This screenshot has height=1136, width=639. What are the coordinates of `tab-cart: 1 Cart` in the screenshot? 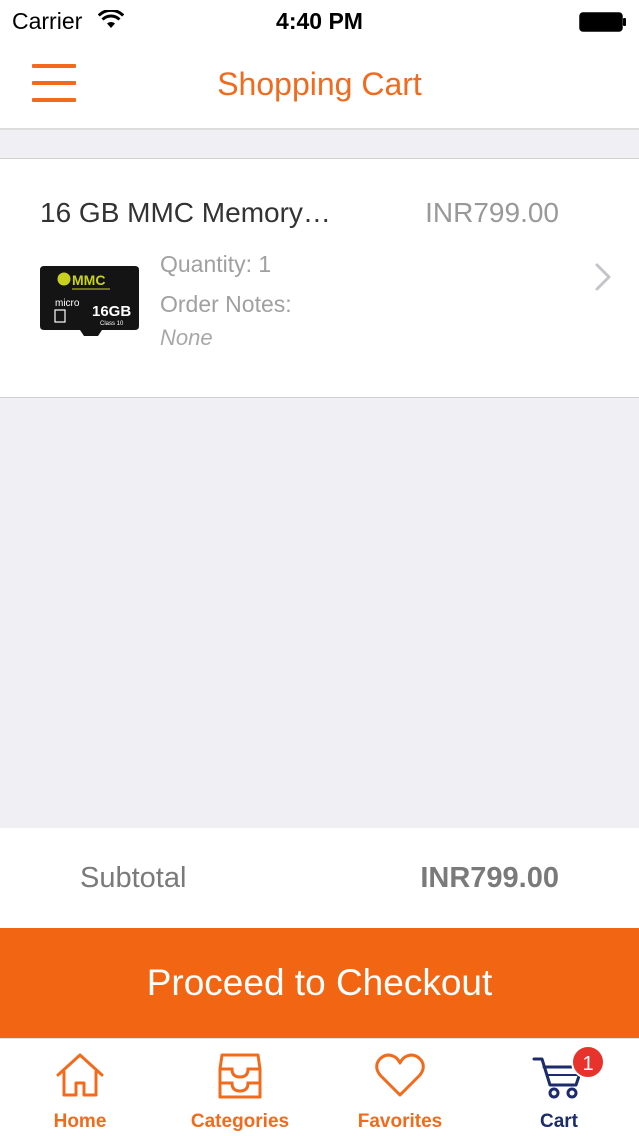 It's located at (559, 1087).